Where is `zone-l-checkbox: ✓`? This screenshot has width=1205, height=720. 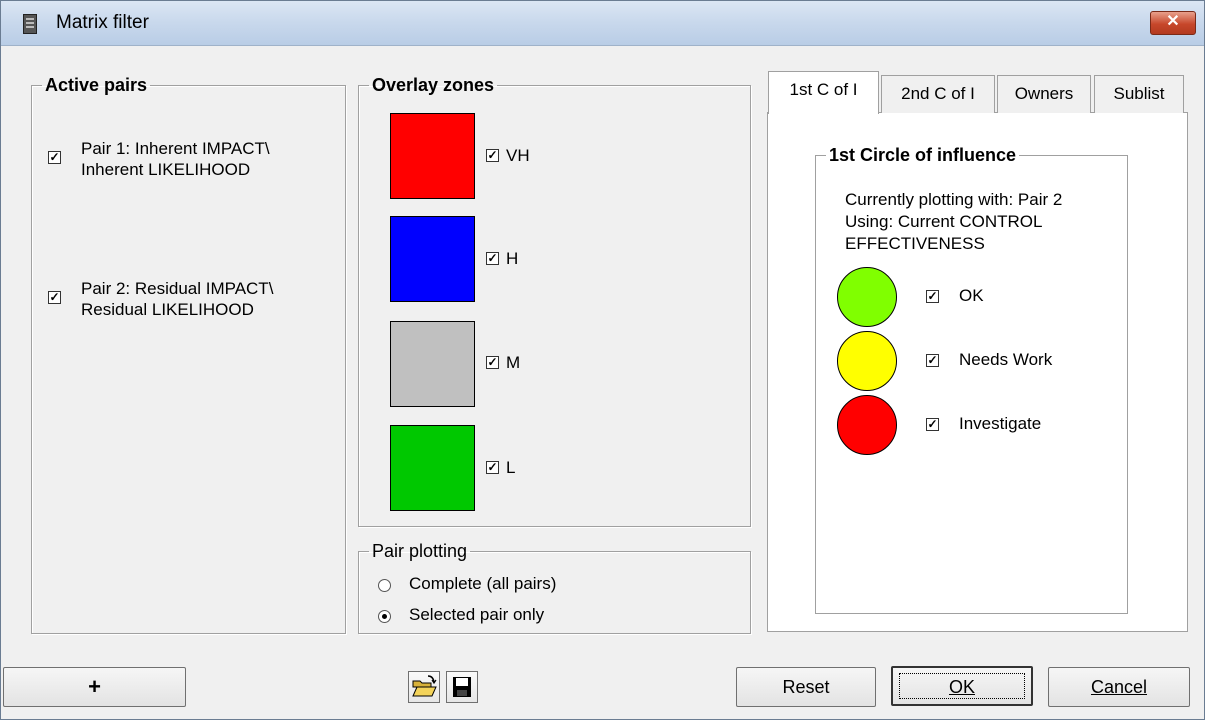
zone-l-checkbox: ✓ is located at coordinates (492, 467).